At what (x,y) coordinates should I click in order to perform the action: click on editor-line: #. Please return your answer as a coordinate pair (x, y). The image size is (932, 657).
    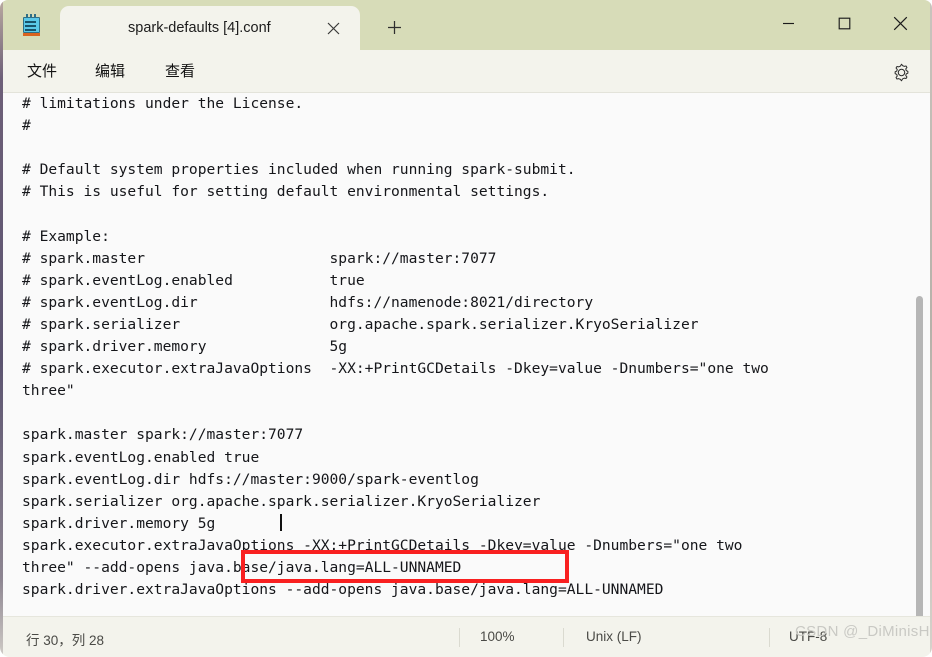
    Looking at the image, I should click on (26, 126).